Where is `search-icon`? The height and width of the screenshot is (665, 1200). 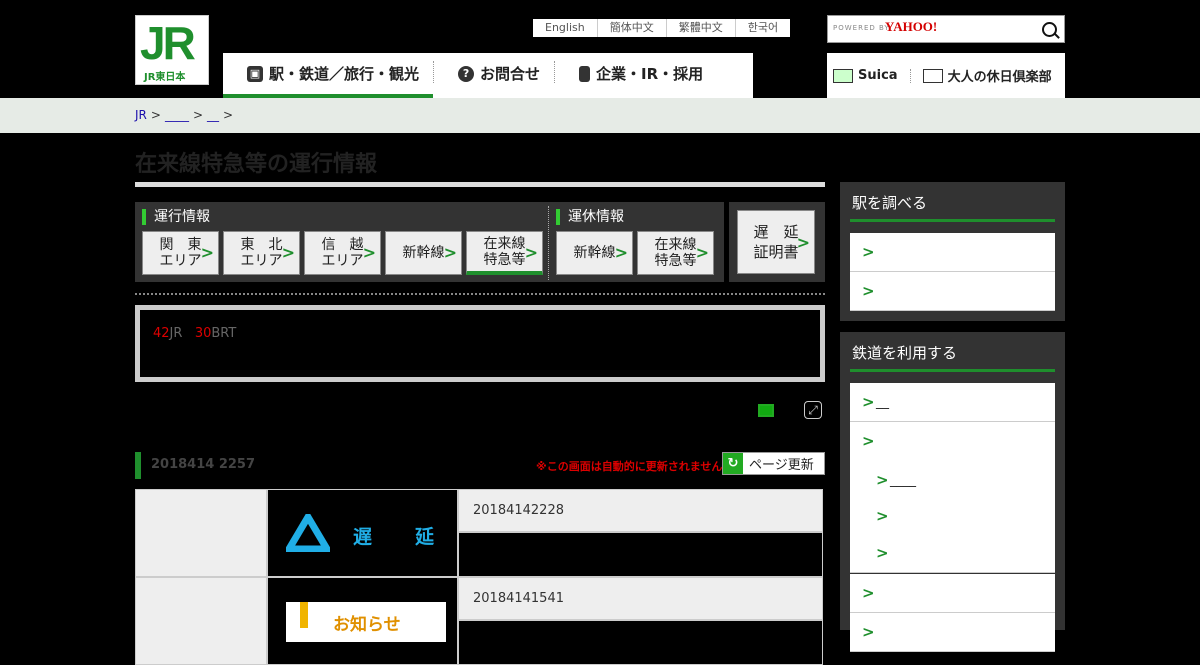
search-icon is located at coordinates (1049, 29).